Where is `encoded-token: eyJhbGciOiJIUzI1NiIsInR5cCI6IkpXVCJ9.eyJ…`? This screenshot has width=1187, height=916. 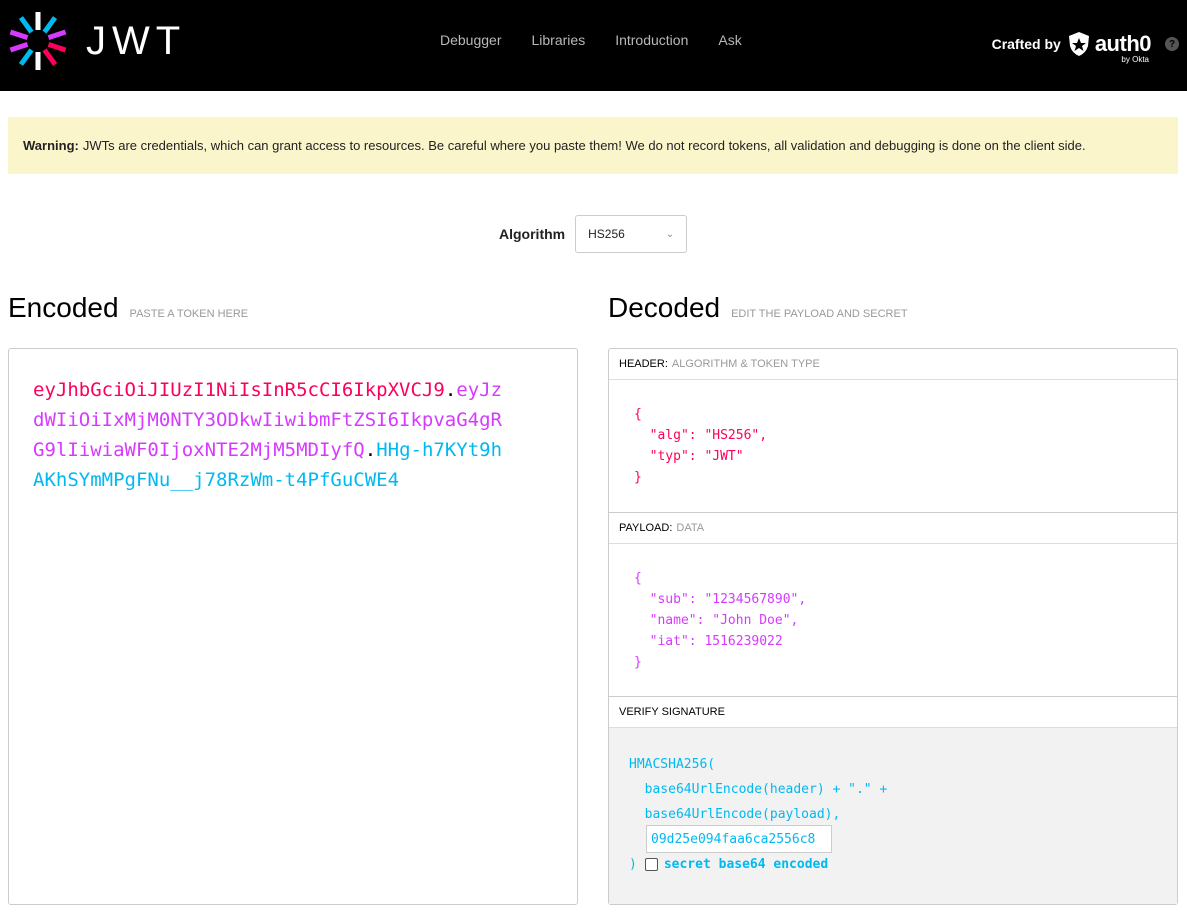
encoded-token: eyJhbGciOiJIUzI1NiIsInR5cCI6IkpXVCJ9.eyJ… is located at coordinates (273, 435).